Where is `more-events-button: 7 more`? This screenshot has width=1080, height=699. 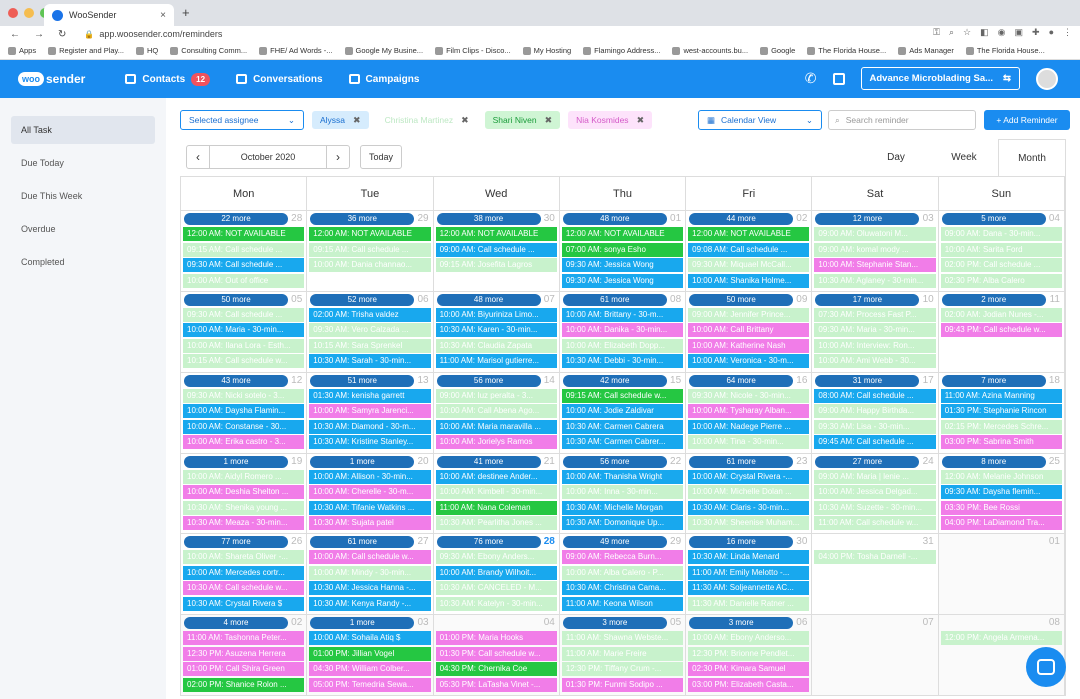
more-events-button: 7 more is located at coordinates (993, 380).